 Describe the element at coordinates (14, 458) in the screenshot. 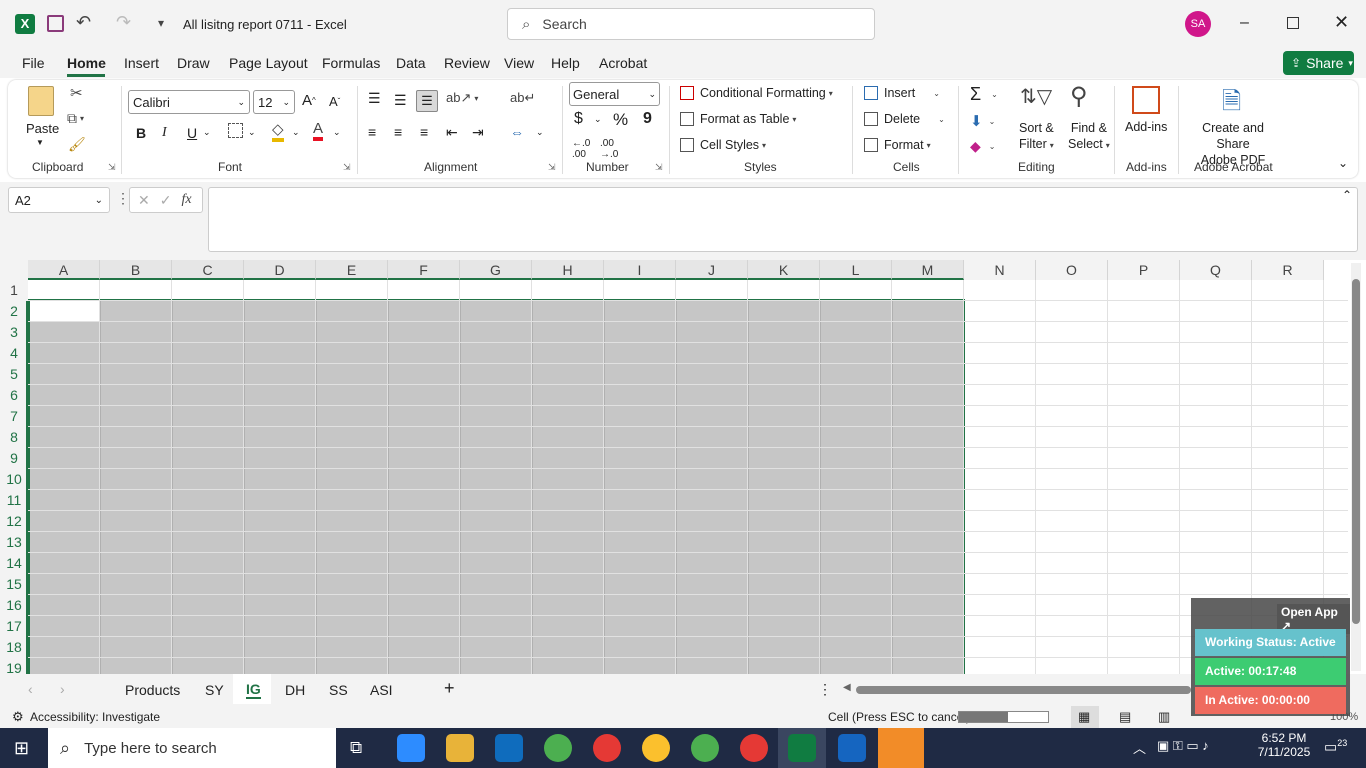

I see `row-header: 9` at that location.